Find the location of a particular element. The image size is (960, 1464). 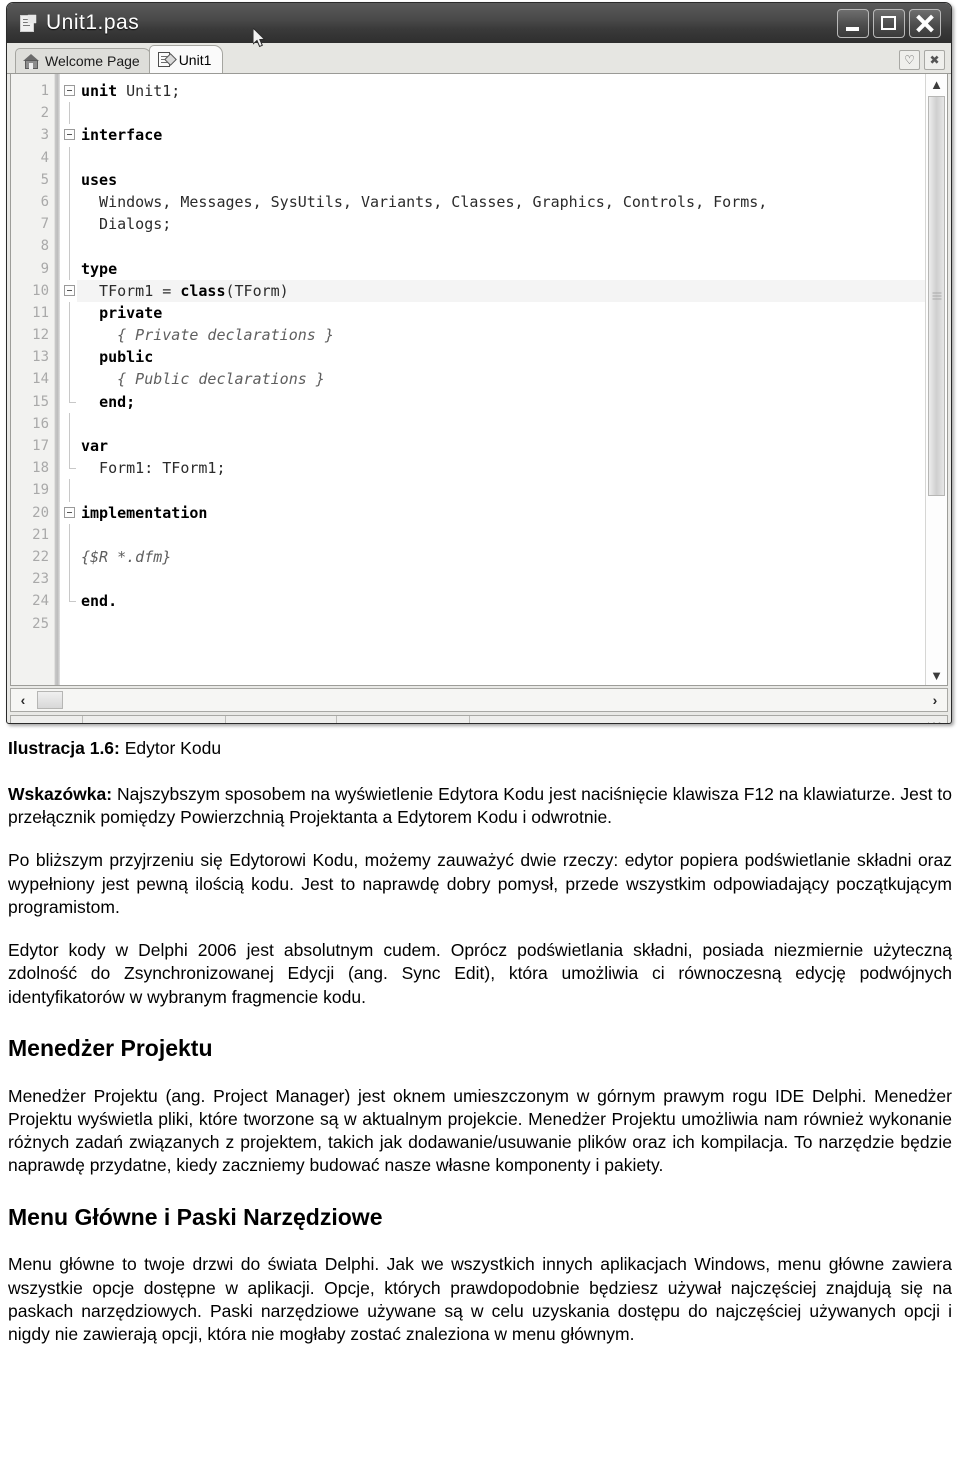

code-line: { Public declarations } is located at coordinates (512, 379).